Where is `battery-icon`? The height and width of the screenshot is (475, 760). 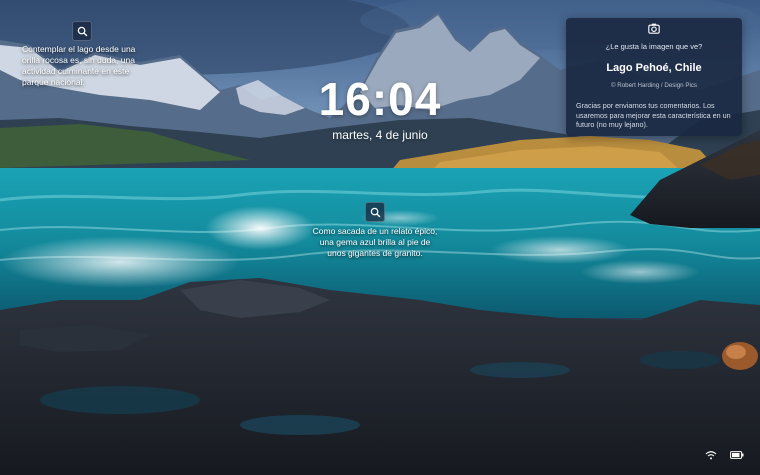 battery-icon is located at coordinates (737, 455).